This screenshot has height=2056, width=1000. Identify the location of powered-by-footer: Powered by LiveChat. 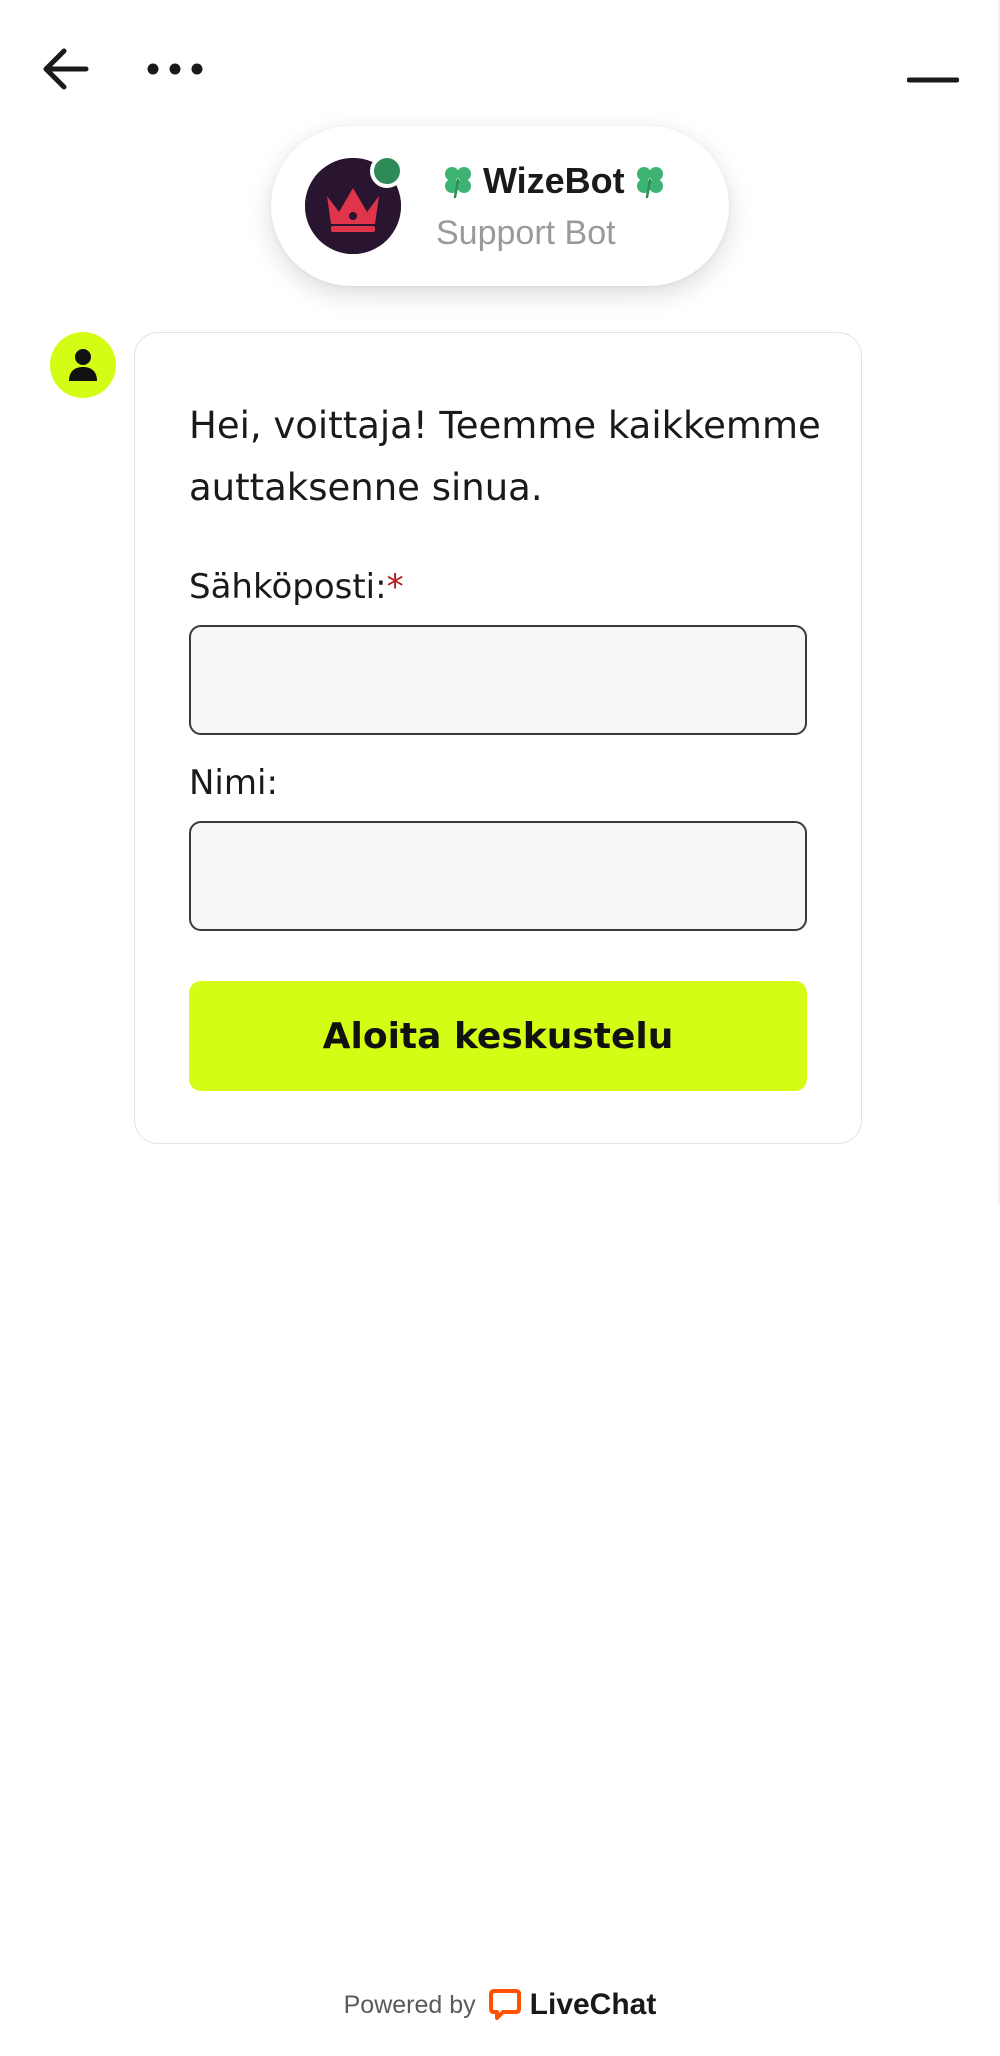
(500, 2005).